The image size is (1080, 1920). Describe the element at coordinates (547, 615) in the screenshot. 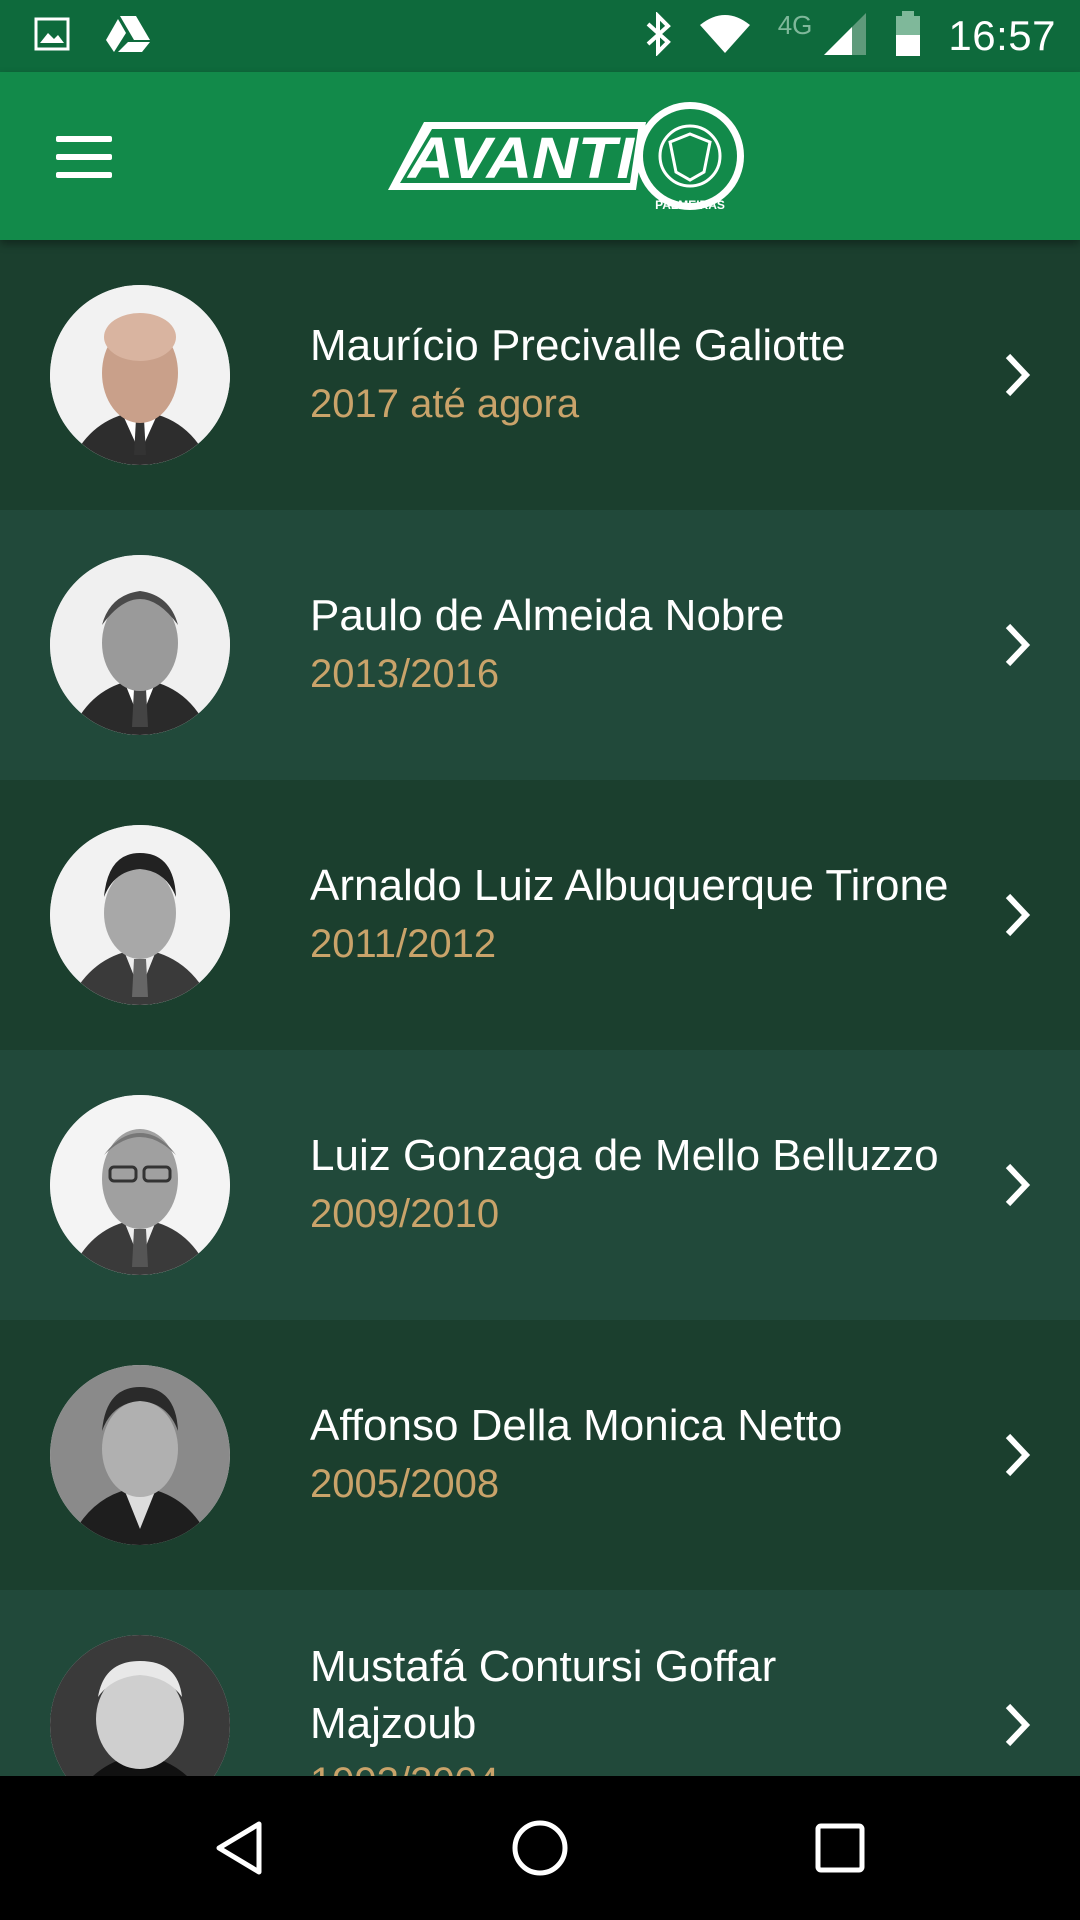

I see `president-name: Paulo de Almeida Nobre` at that location.